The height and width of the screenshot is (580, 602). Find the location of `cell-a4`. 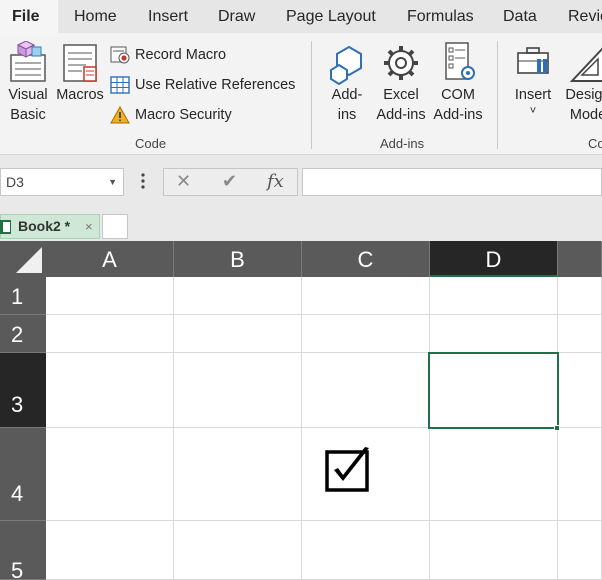

cell-a4 is located at coordinates (110, 474).